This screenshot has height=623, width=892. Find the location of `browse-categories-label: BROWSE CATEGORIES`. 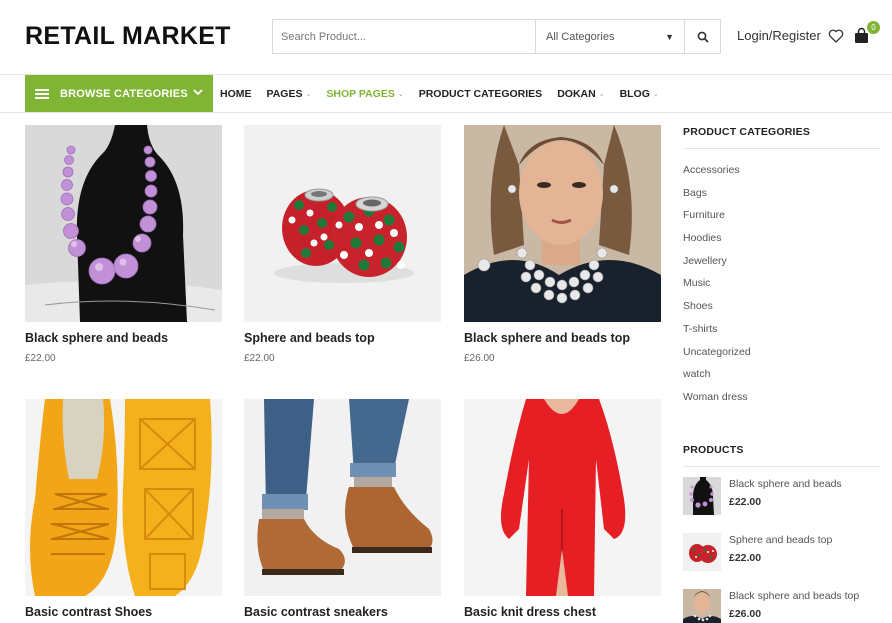

browse-categories-label: BROWSE CATEGORIES is located at coordinates (124, 93).